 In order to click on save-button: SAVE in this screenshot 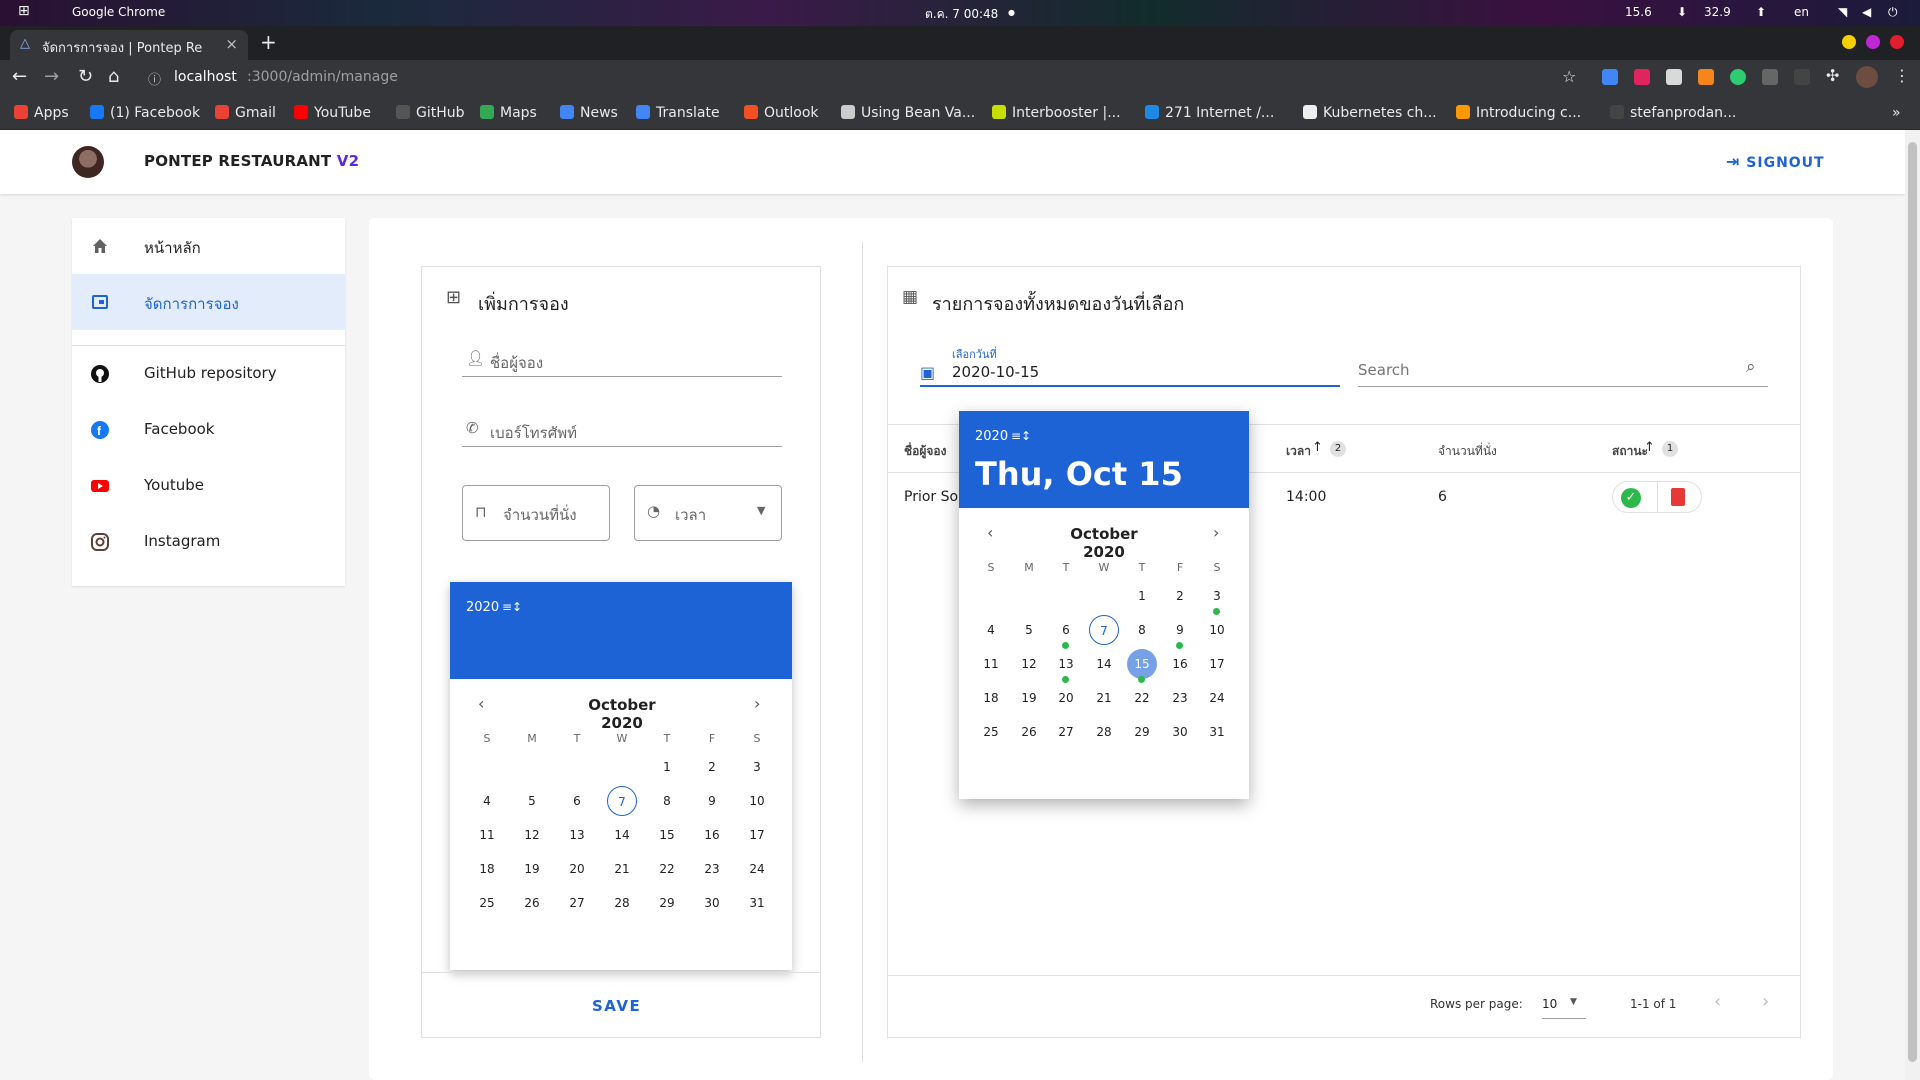, I will do `click(616, 1006)`.